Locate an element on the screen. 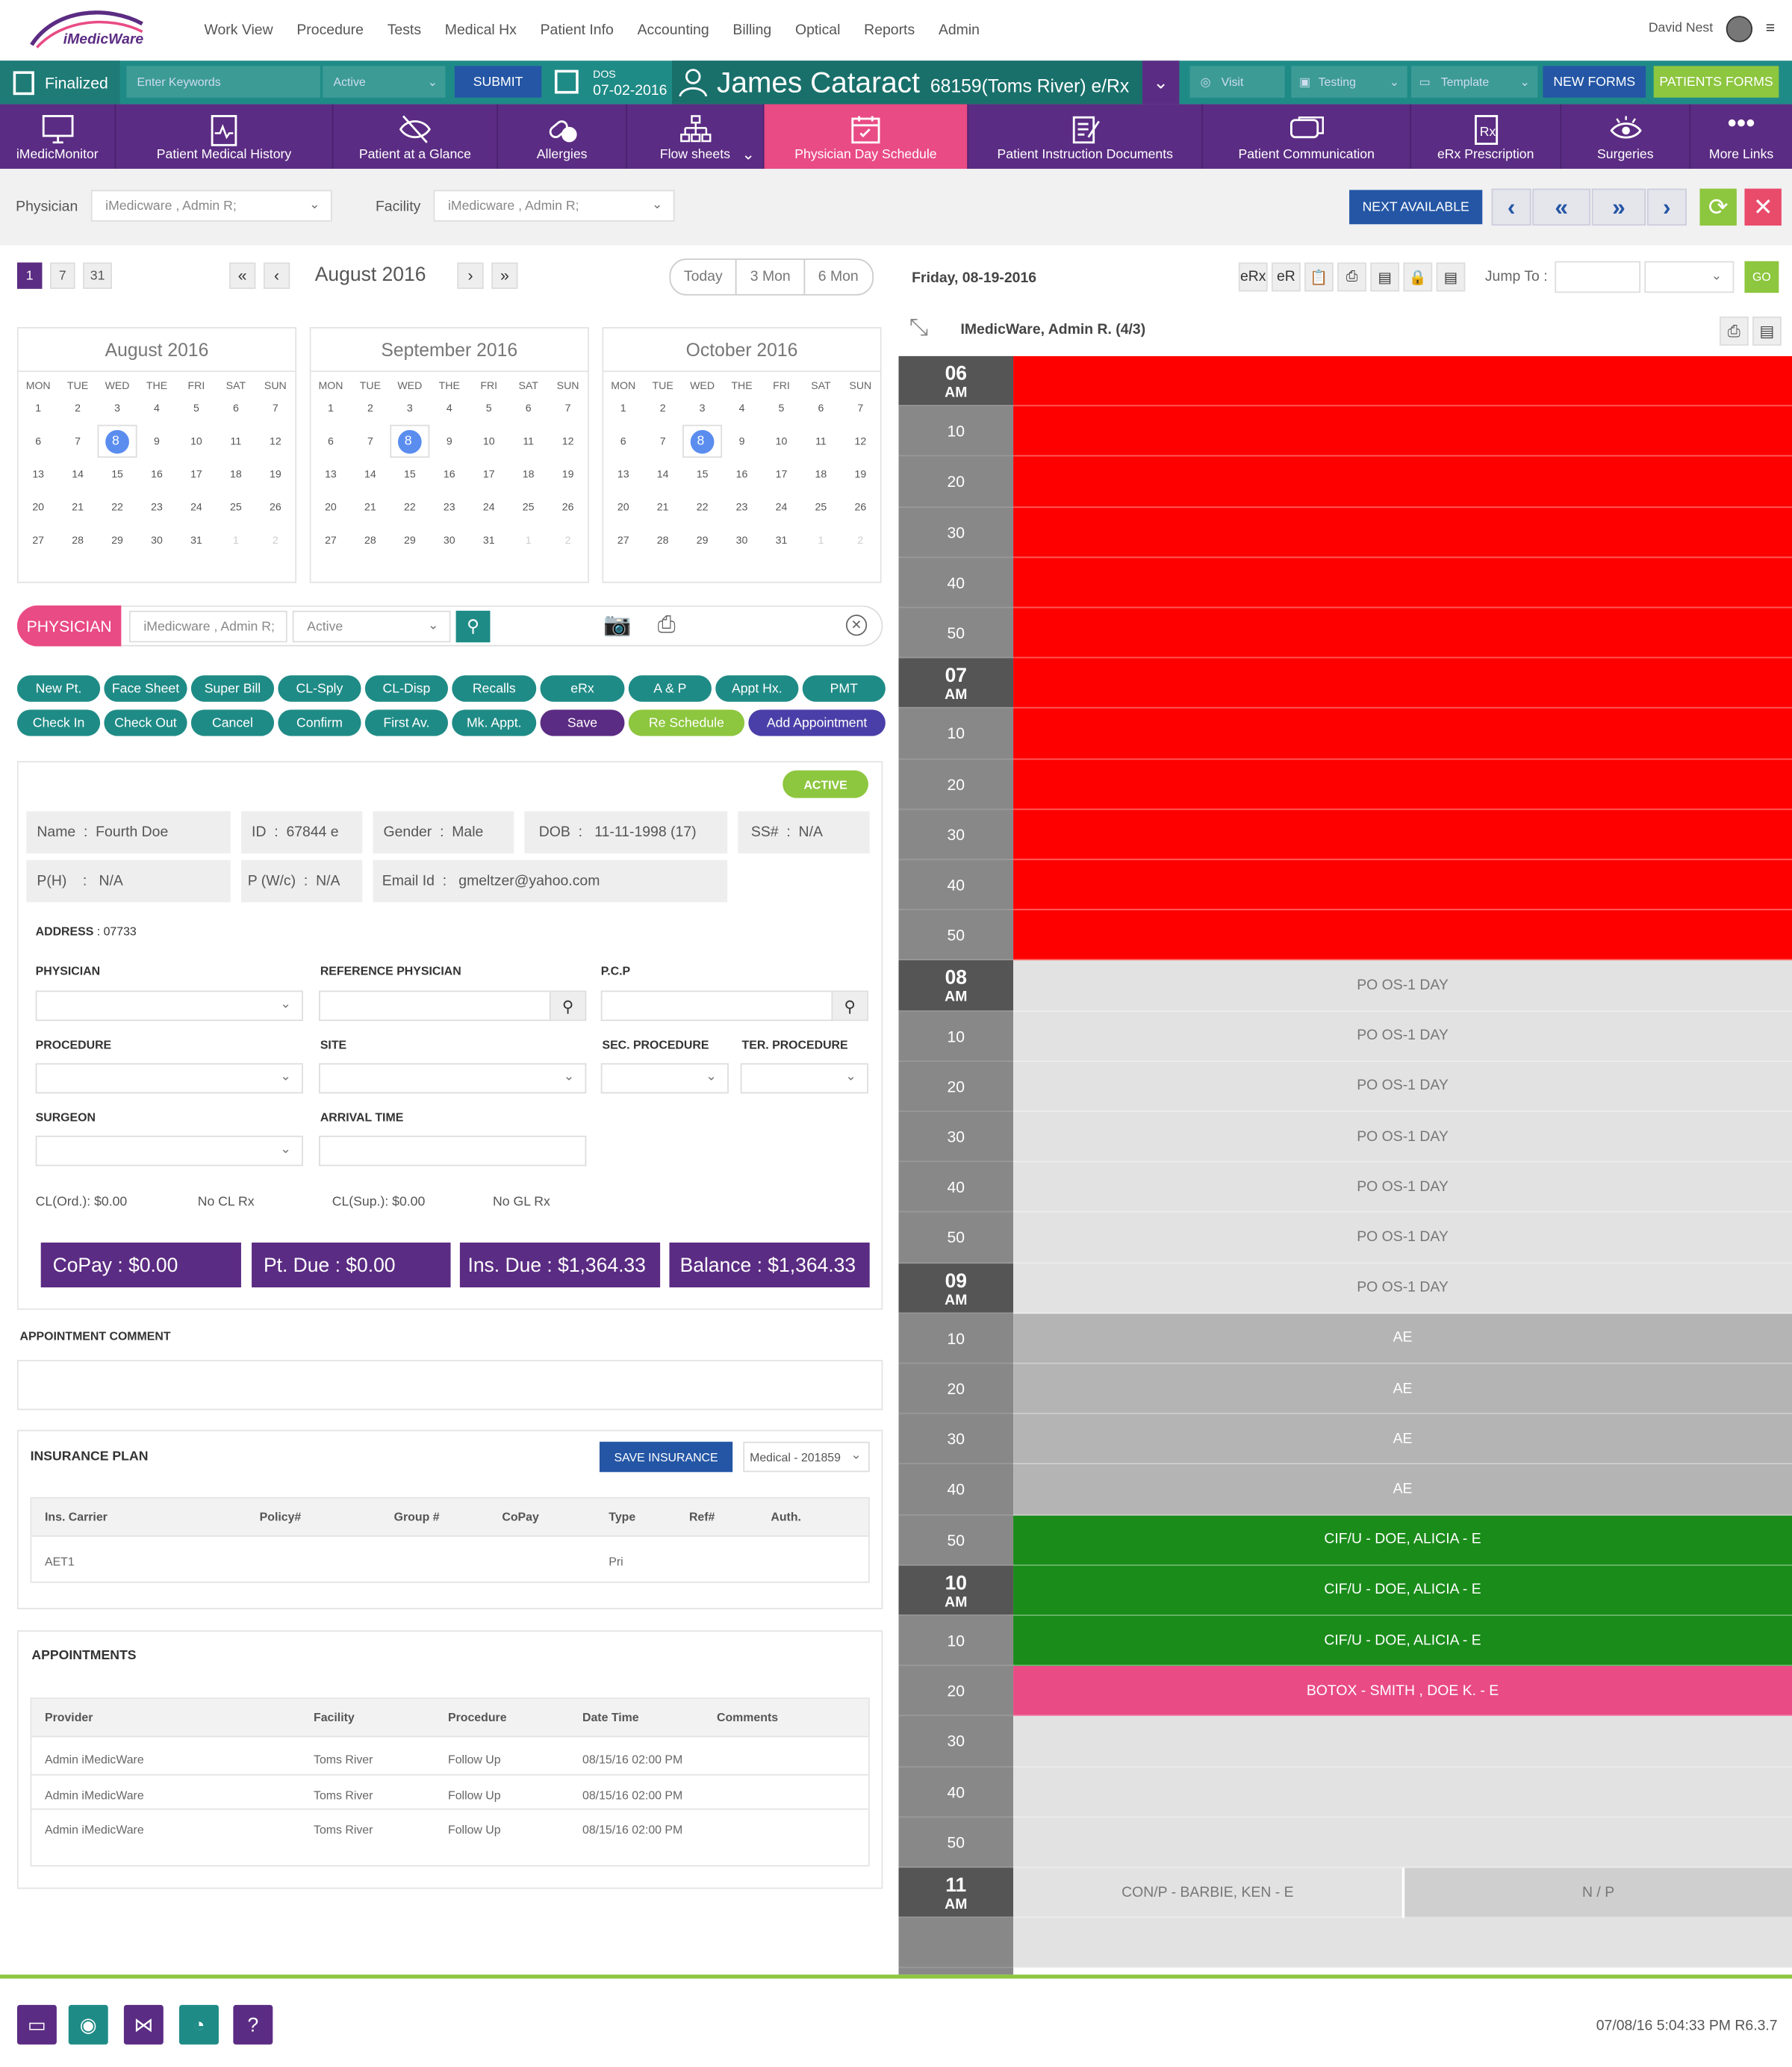 Image resolution: width=1792 pixels, height=2067 pixels. range-today: Today is located at coordinates (704, 276).